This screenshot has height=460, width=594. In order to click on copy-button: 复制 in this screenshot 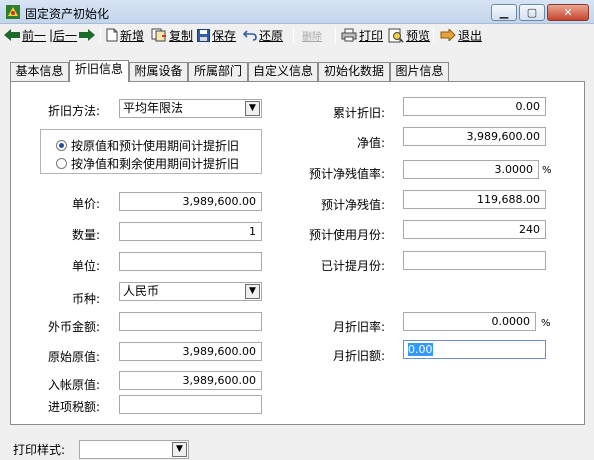, I will do `click(172, 35)`.